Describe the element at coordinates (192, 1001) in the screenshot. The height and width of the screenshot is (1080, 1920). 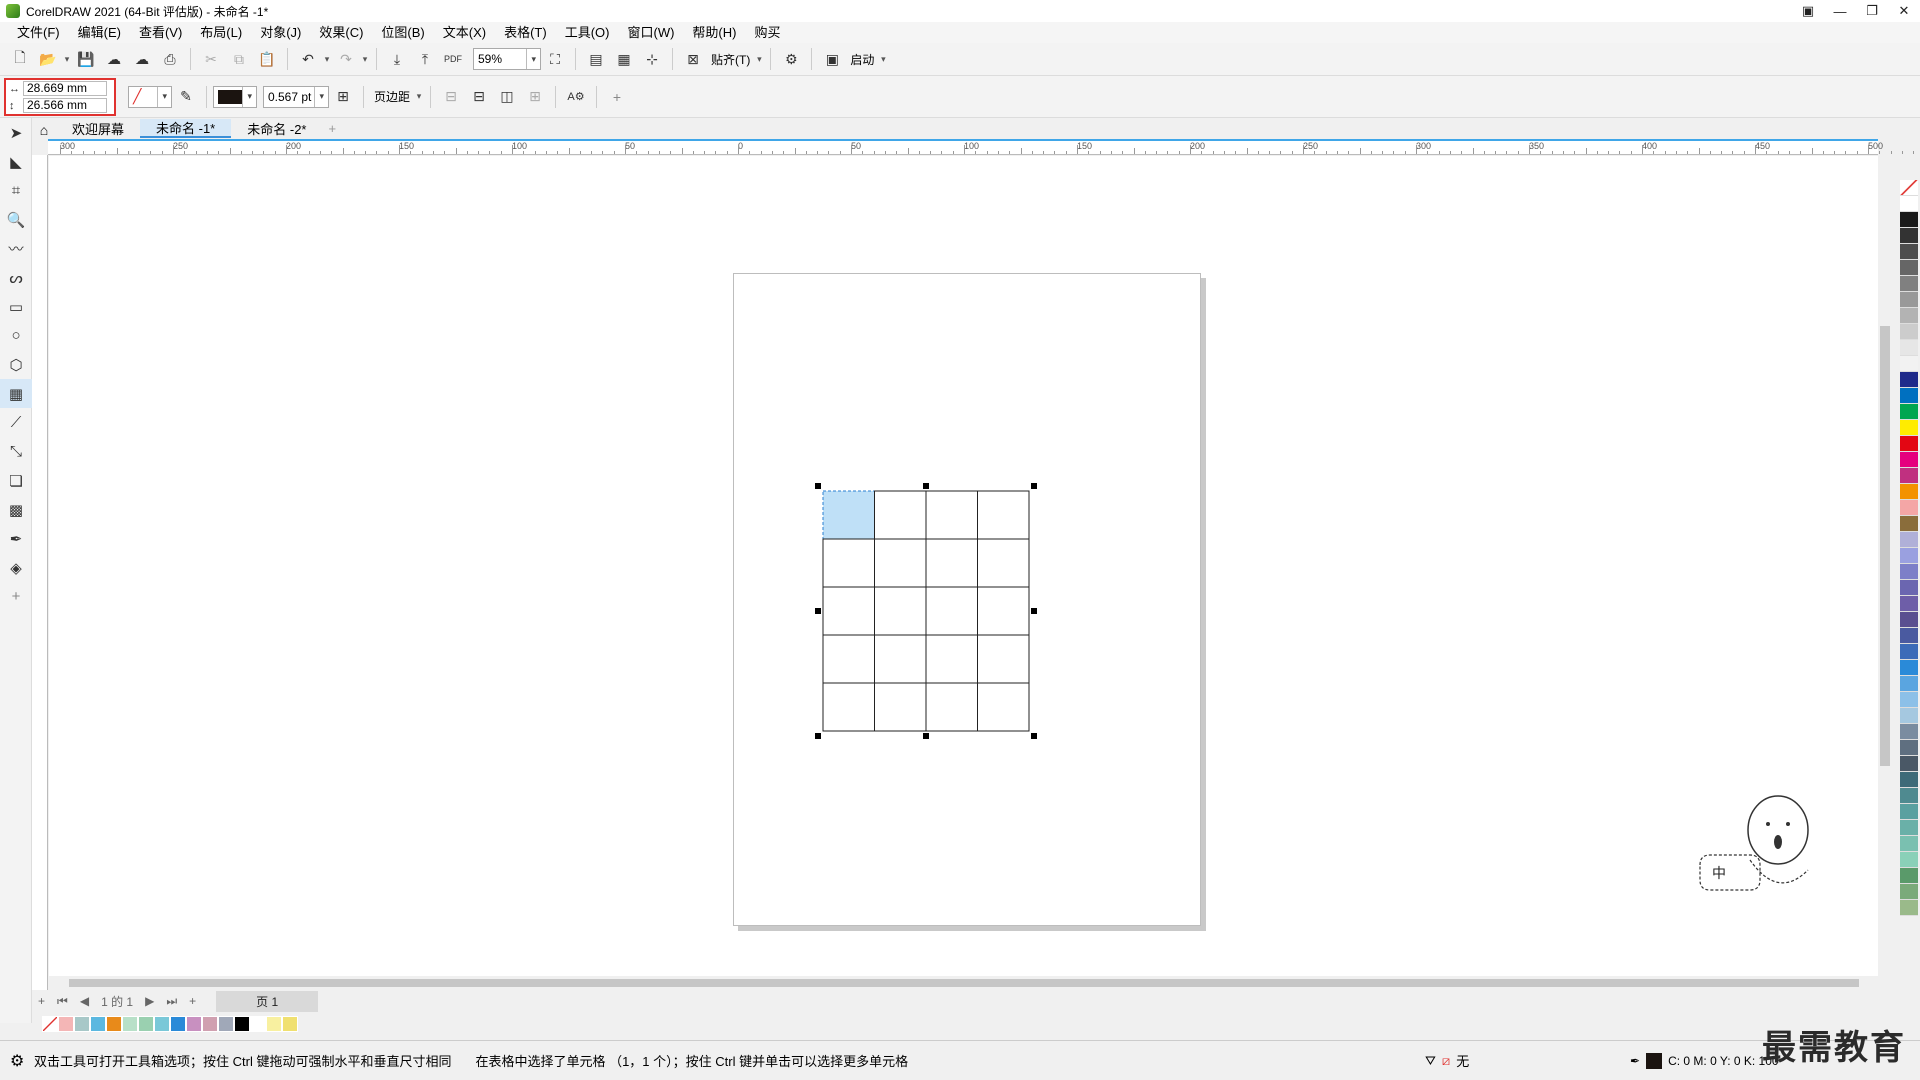
I see `add-page-after-icon: +` at that location.